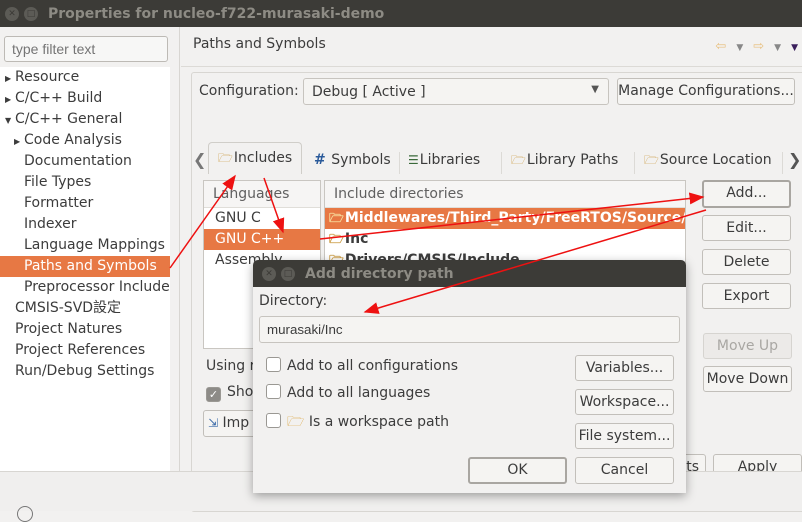  What do you see at coordinates (469, 273) in the screenshot?
I see `dialog-titlebar: ✕ □ Add directory path` at bounding box center [469, 273].